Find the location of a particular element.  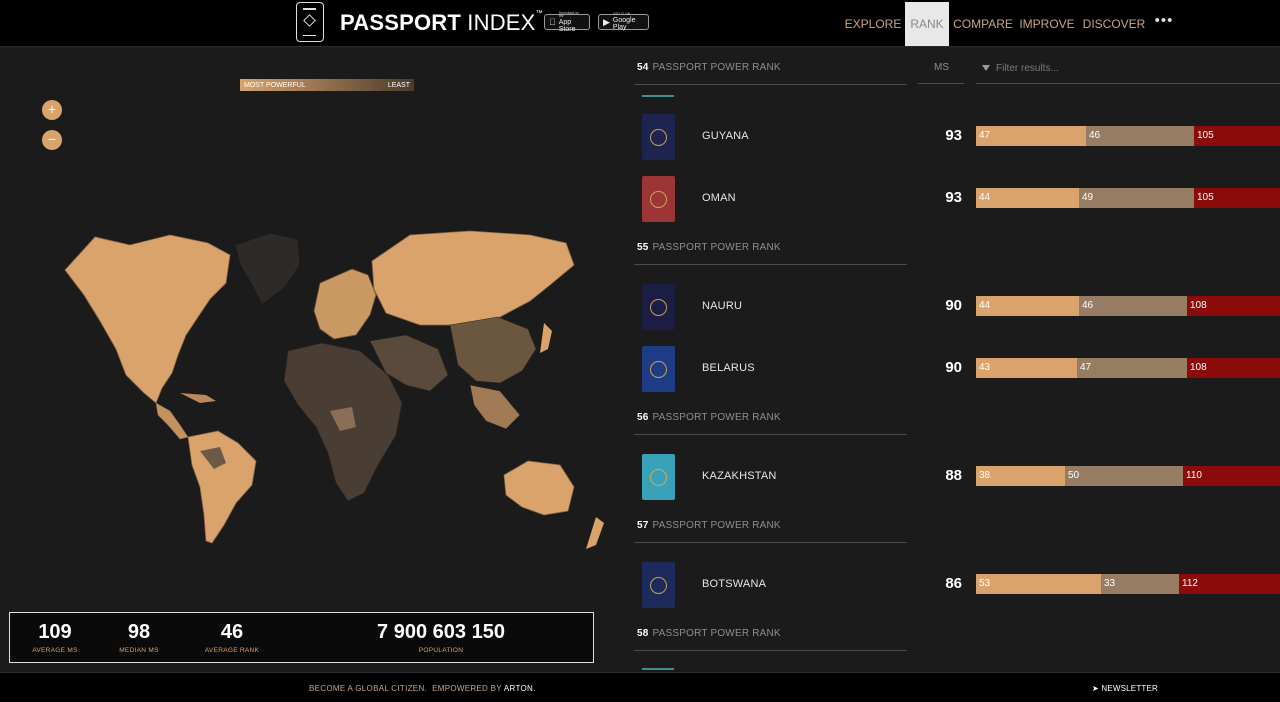

visa-free-segment: 53 is located at coordinates (1038, 584).